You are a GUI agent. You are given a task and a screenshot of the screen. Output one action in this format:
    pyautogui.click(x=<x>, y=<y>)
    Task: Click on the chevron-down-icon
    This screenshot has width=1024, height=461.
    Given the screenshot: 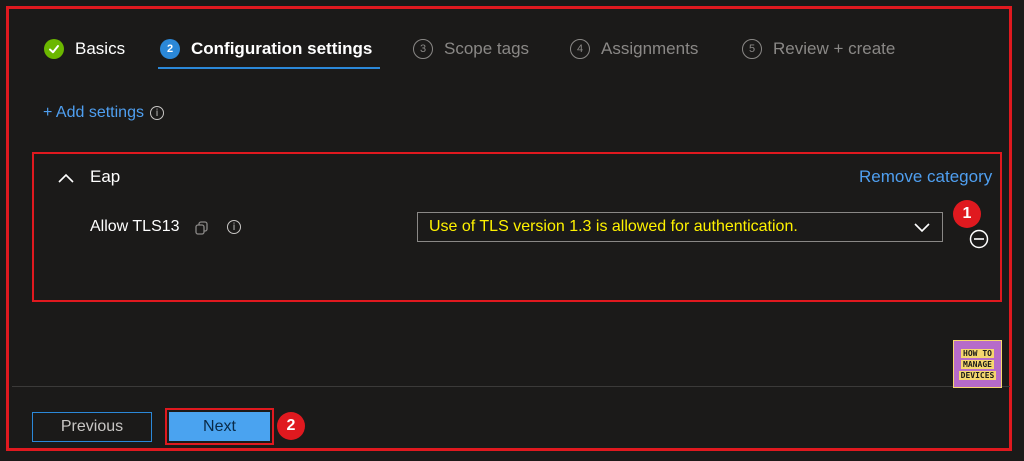 What is the action you would take?
    pyautogui.click(x=922, y=228)
    